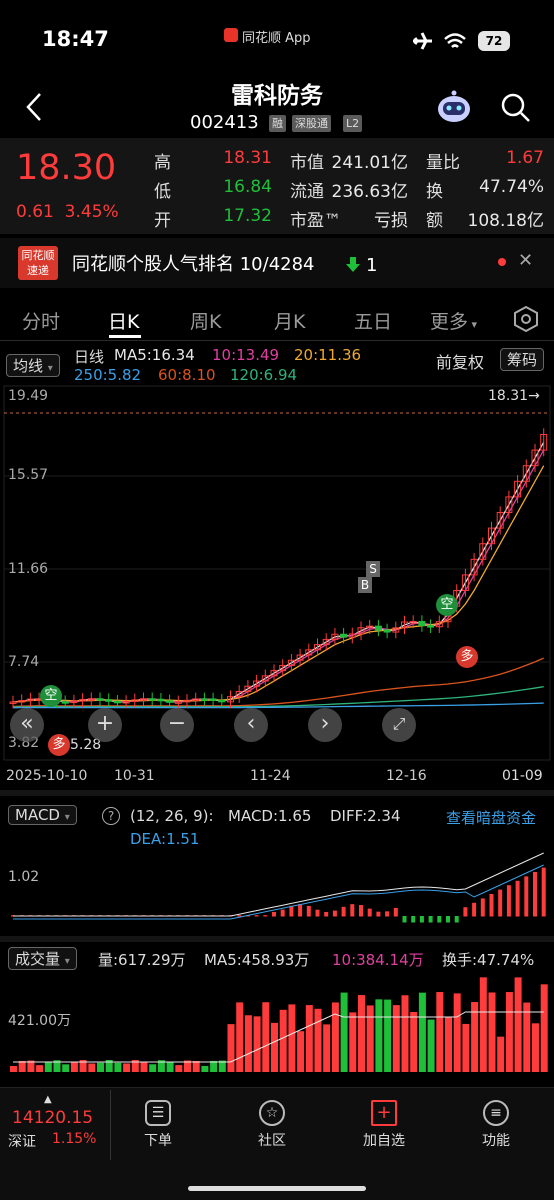 The image size is (554, 1200). Describe the element at coordinates (246, 355) in the screenshot. I see `ma10-value: 10:13.49` at that location.